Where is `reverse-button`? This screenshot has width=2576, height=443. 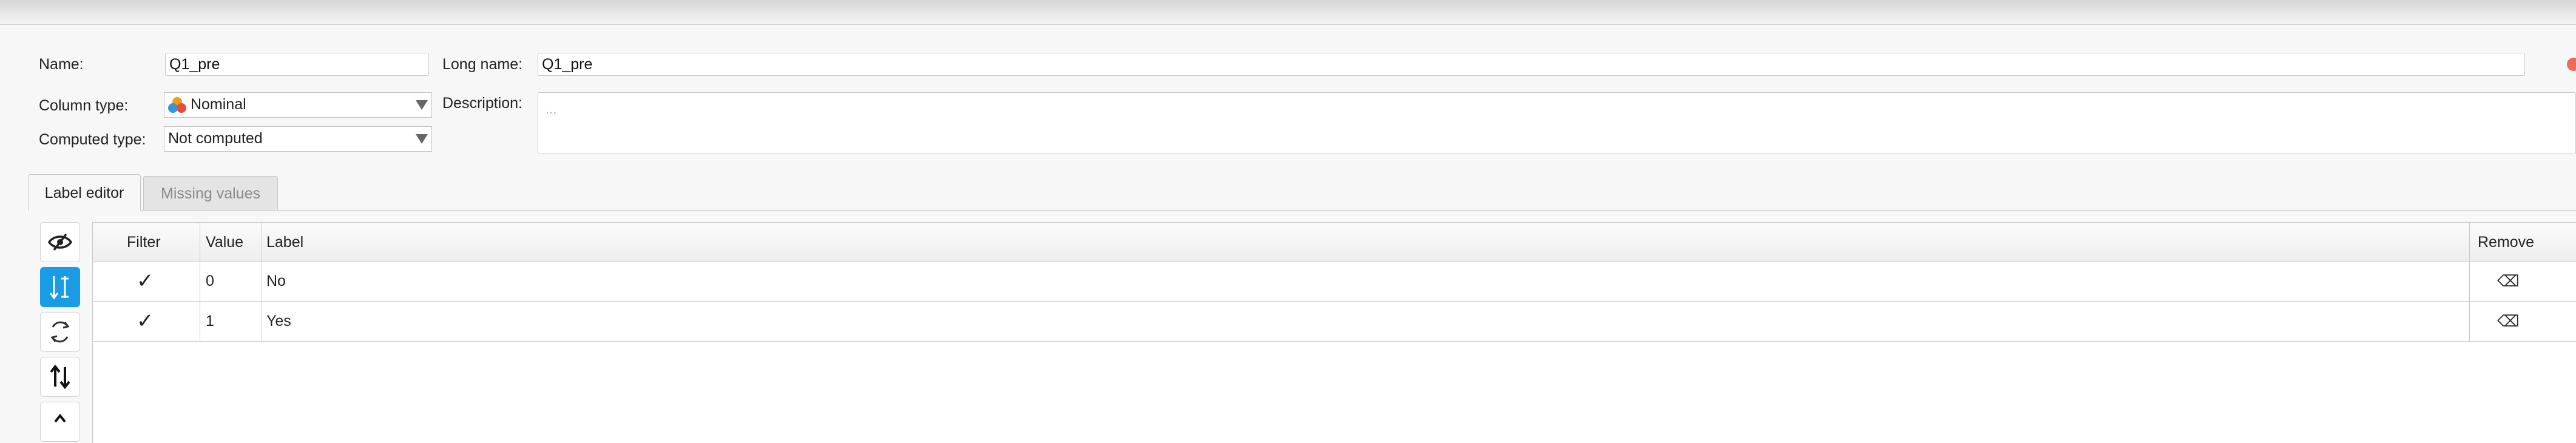 reverse-button is located at coordinates (60, 332).